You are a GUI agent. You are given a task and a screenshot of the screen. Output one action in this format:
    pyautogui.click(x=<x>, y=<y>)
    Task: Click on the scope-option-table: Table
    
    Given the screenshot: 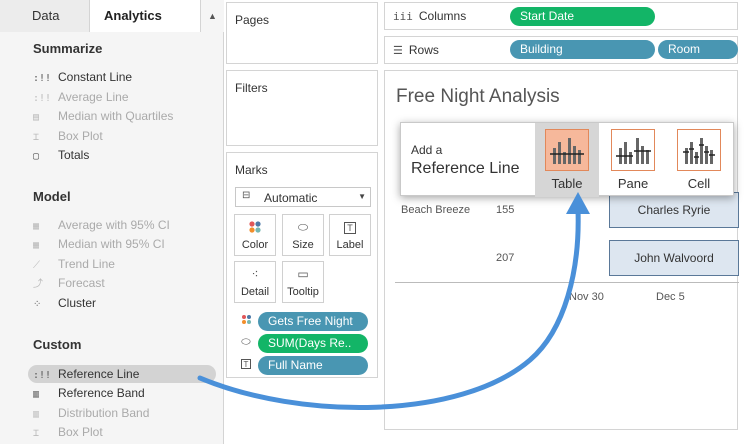 What is the action you would take?
    pyautogui.click(x=567, y=160)
    